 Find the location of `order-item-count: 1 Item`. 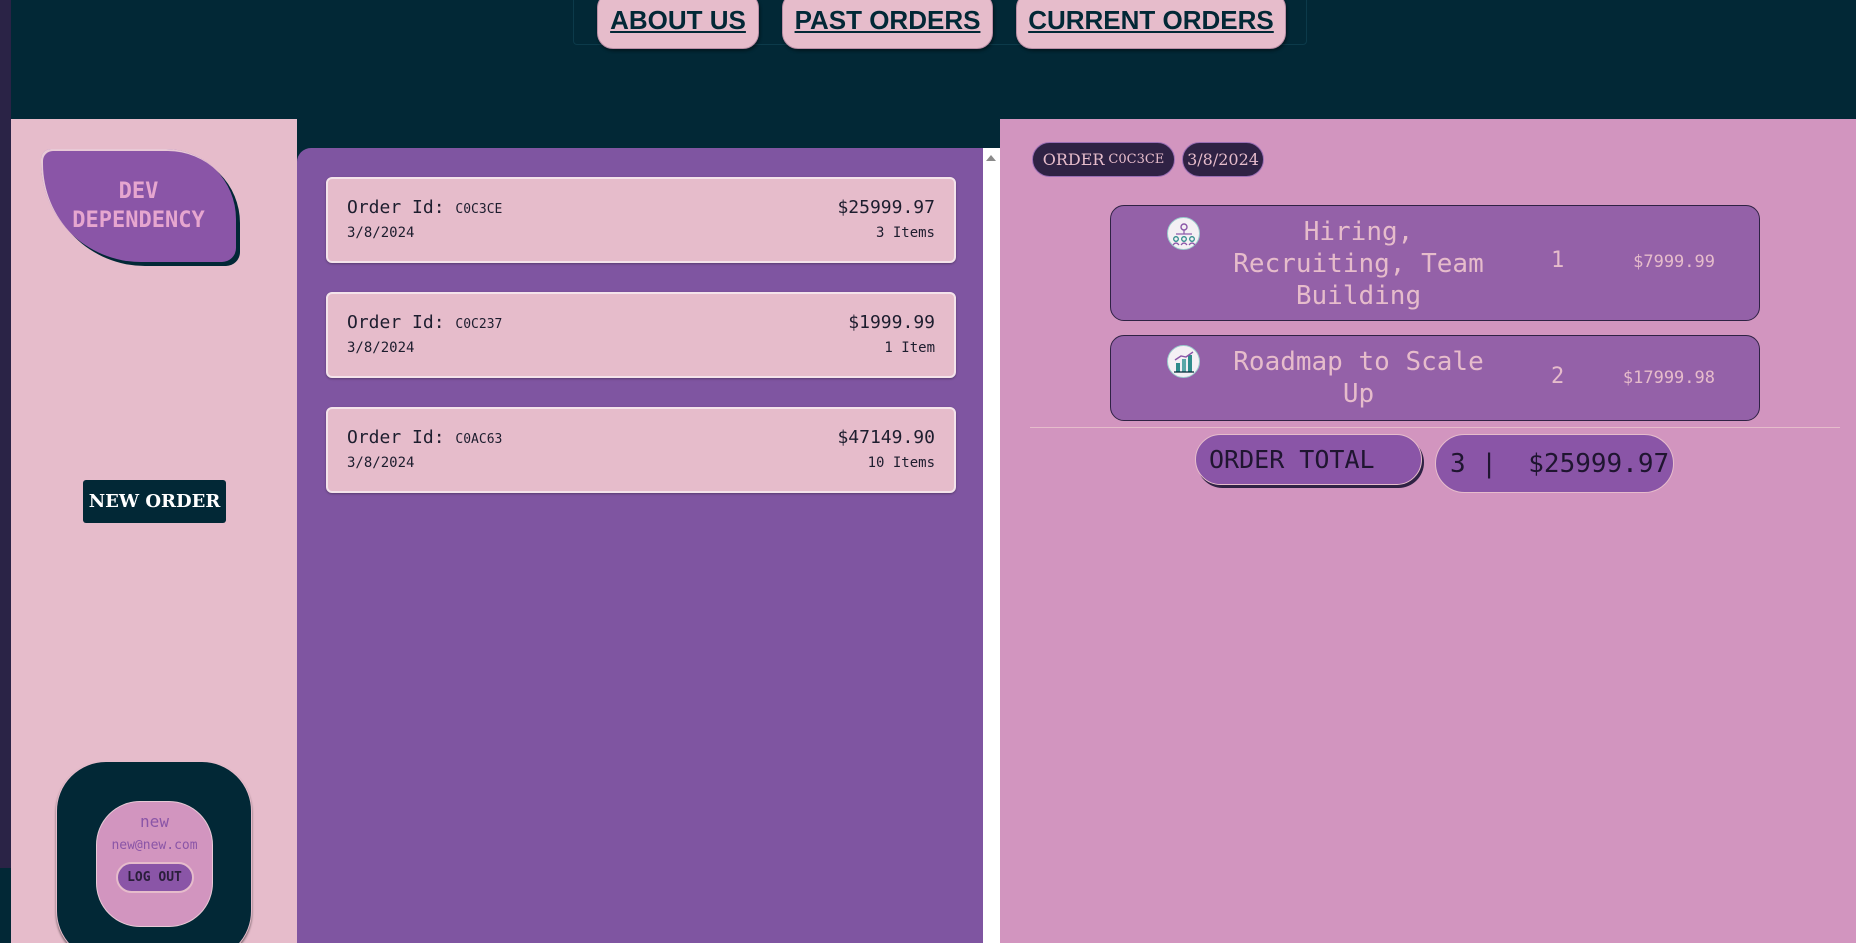

order-item-count: 1 Item is located at coordinates (909, 348).